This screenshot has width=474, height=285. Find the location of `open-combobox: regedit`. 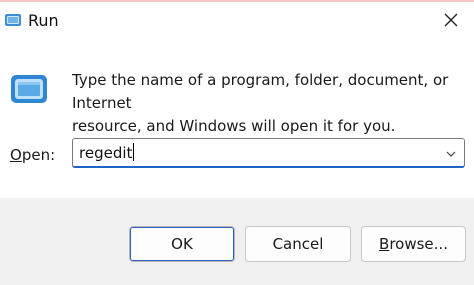

open-combobox: regedit is located at coordinates (268, 153).